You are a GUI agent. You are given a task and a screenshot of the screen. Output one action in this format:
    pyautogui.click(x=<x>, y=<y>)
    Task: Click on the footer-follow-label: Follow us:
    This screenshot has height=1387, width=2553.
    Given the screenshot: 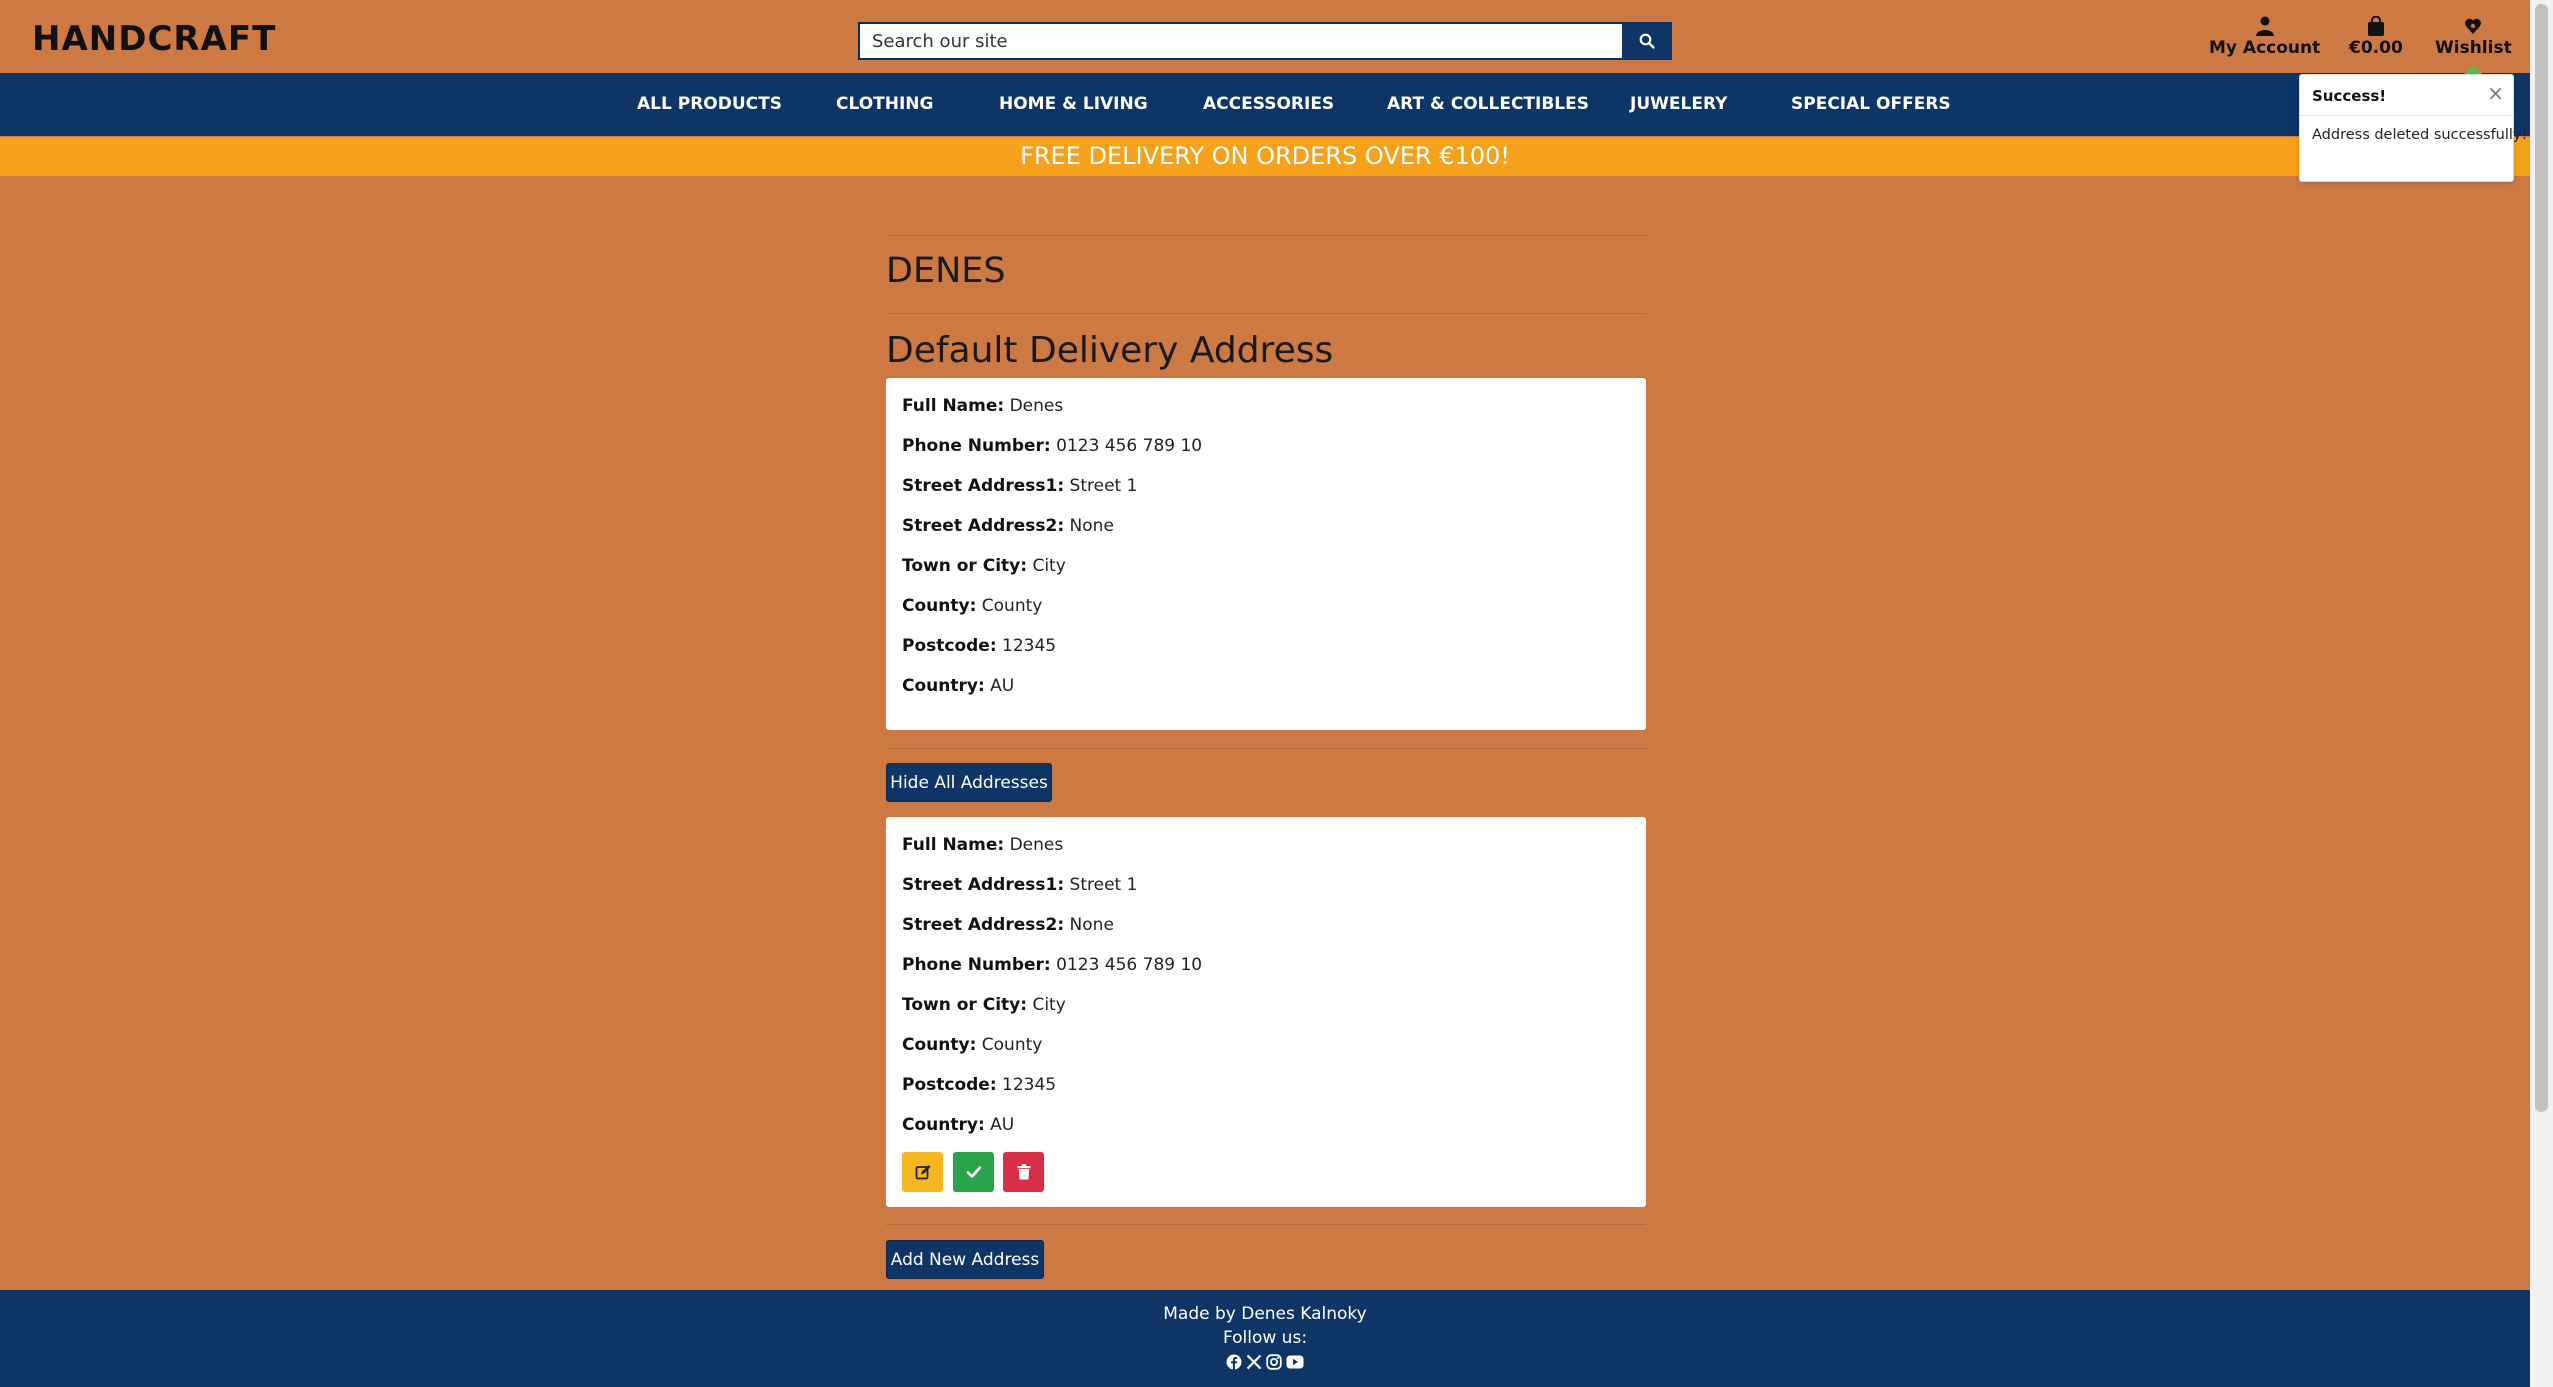 What is the action you would take?
    pyautogui.click(x=1265, y=1338)
    